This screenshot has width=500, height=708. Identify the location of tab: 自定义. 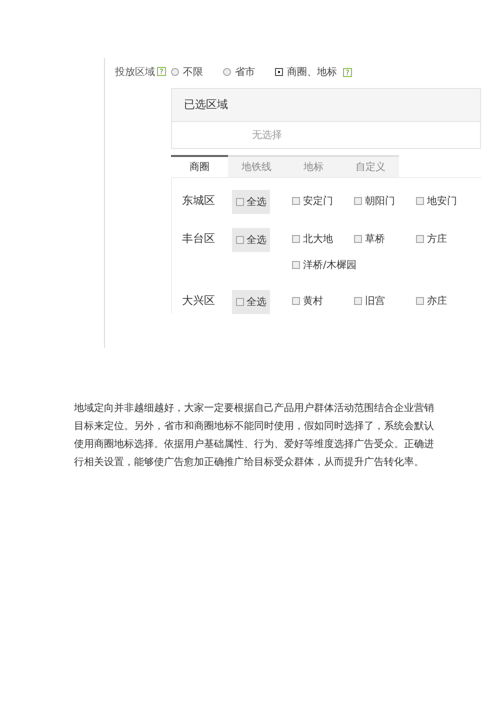
(370, 166).